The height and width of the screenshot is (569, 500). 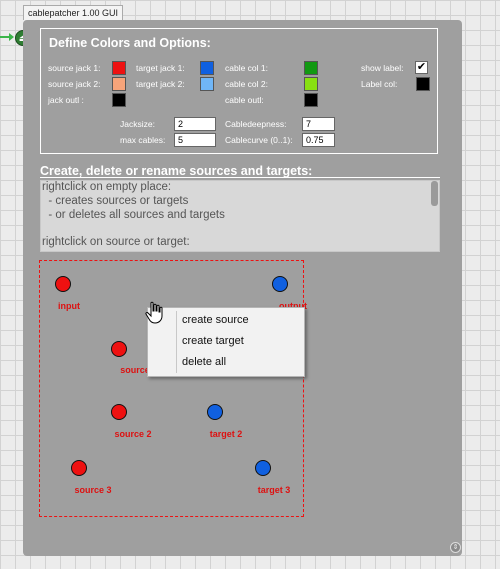 I want to click on menu-item-delete-all: delete all, so click(x=226, y=362).